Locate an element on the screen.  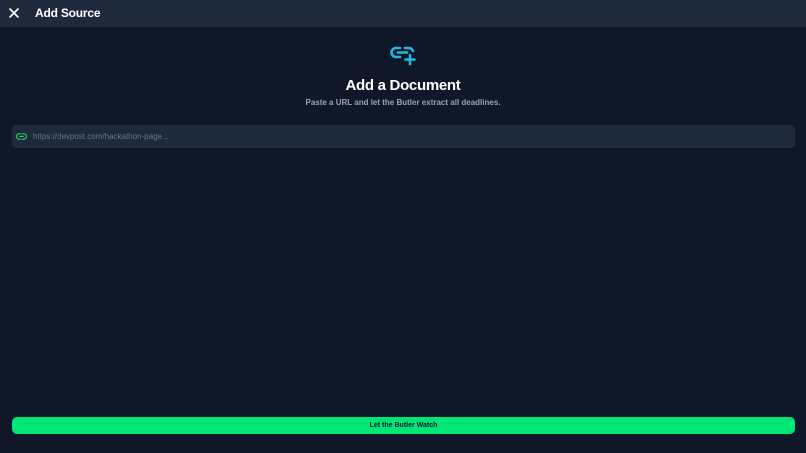
close-icon is located at coordinates (14, 13).